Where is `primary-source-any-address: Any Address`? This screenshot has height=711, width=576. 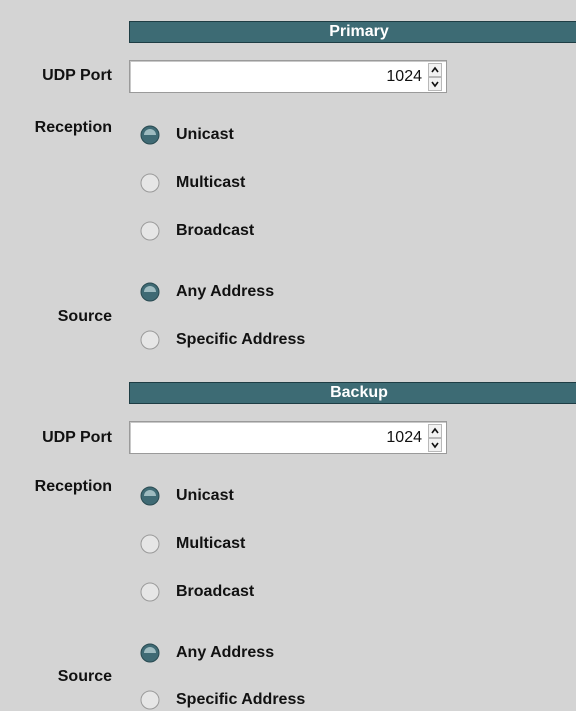
primary-source-any-address: Any Address is located at coordinates (207, 292).